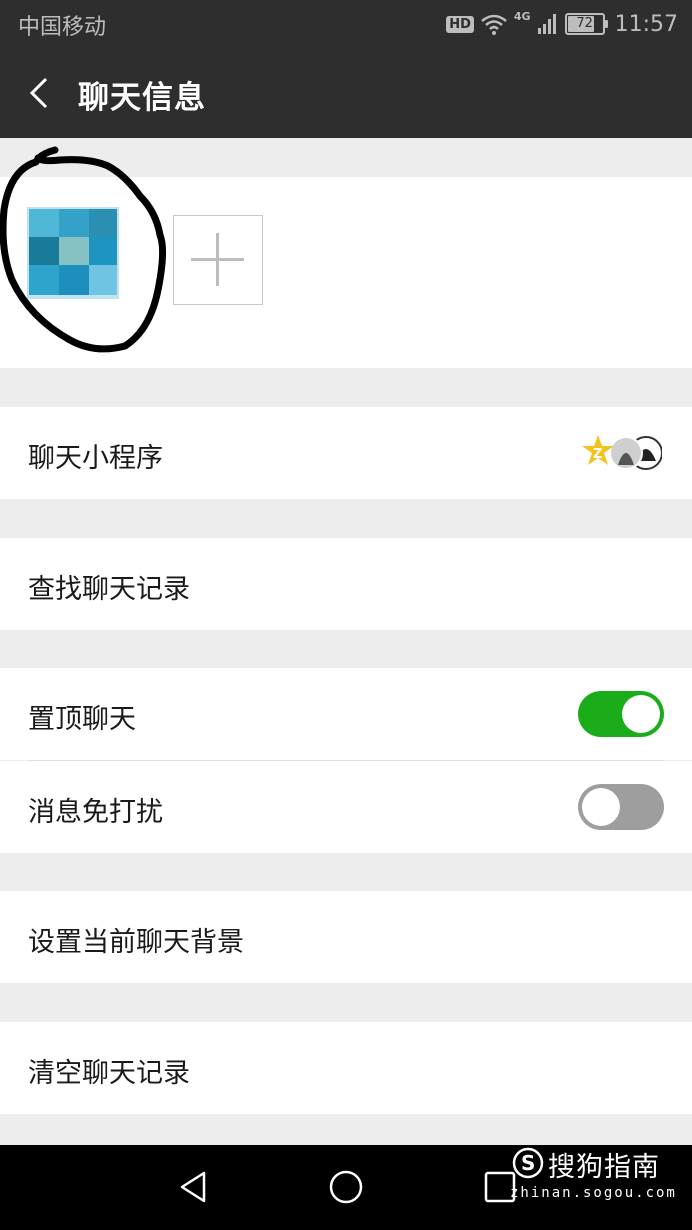 This screenshot has height=1230, width=692. I want to click on battery-icon: 72, so click(586, 24).